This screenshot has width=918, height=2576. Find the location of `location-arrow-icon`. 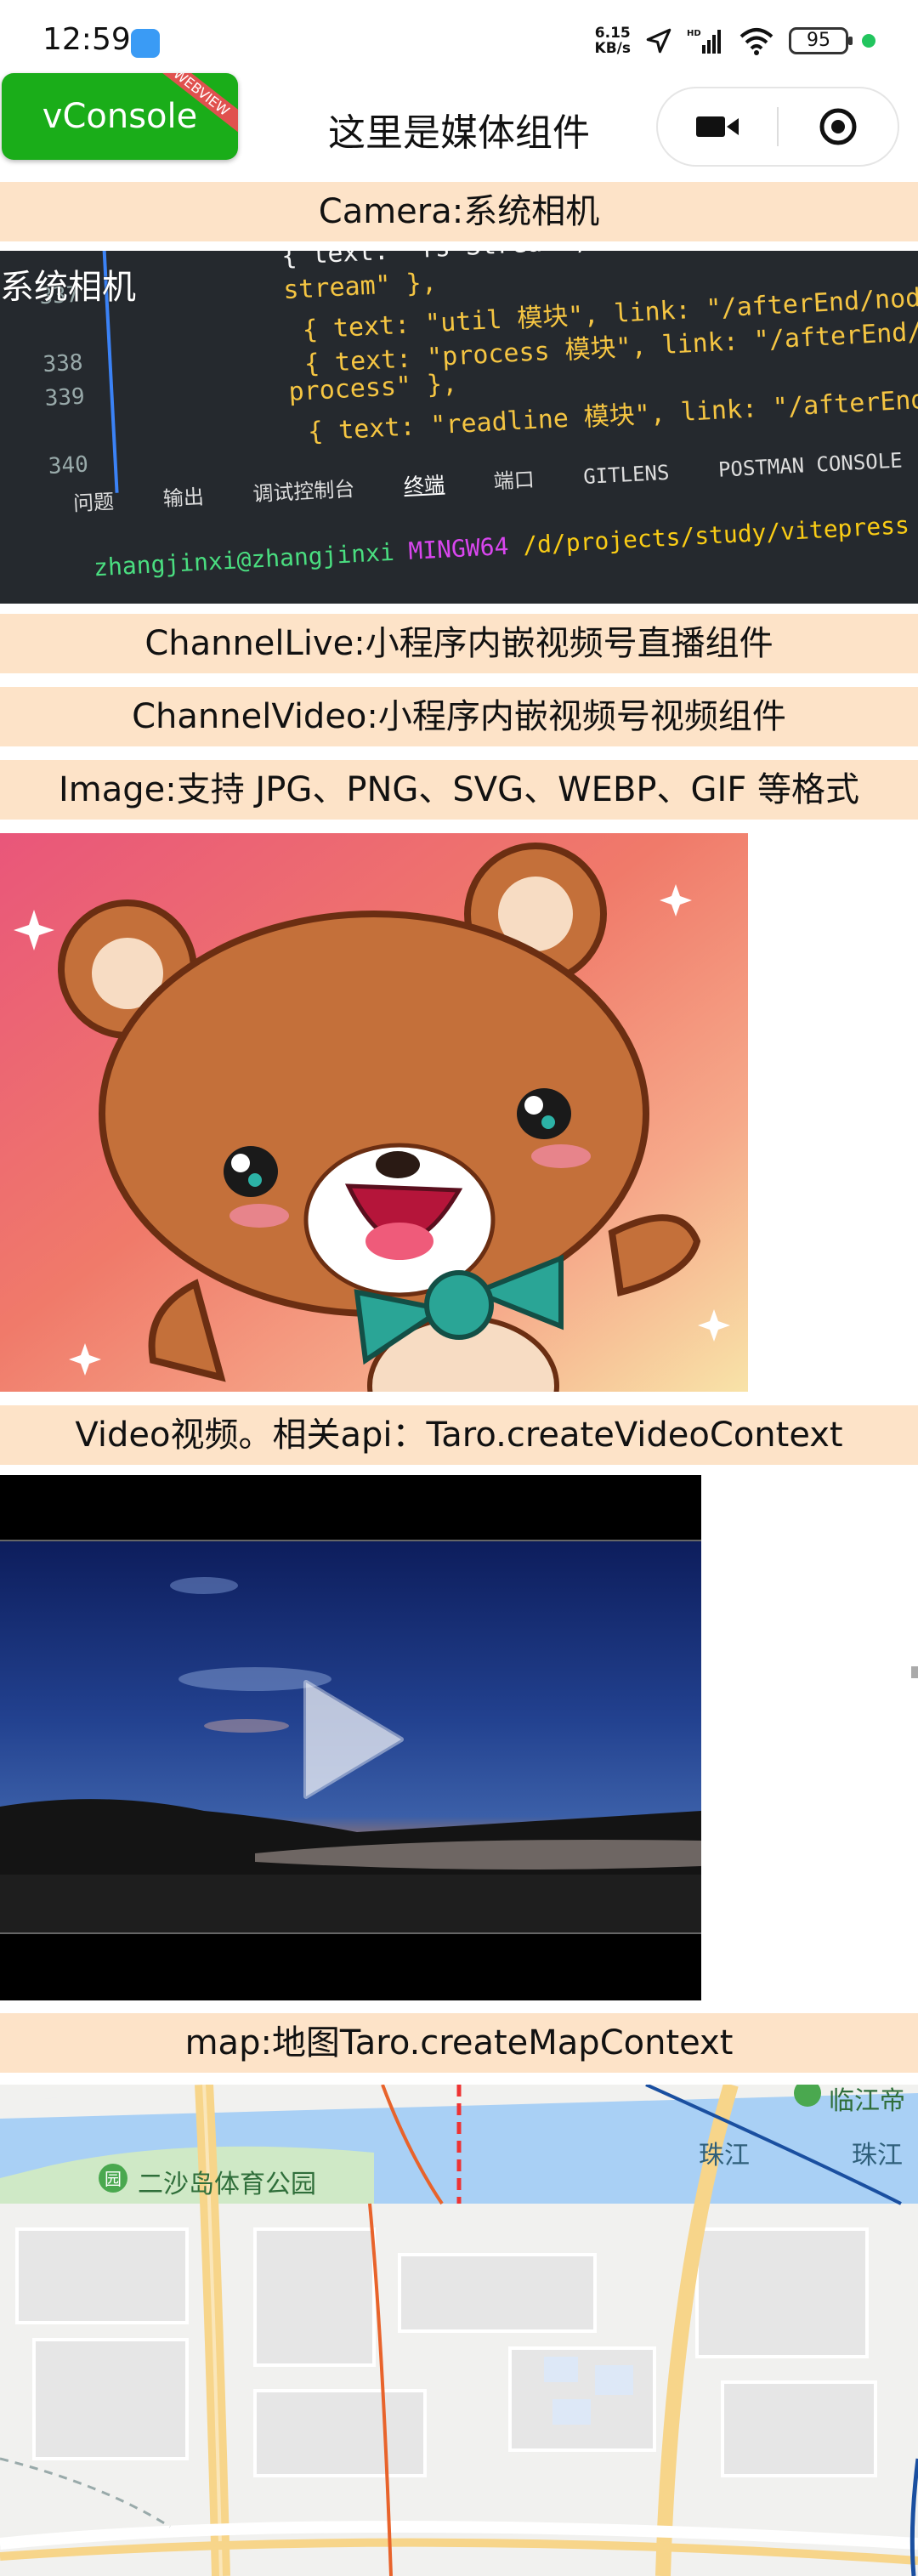

location-arrow-icon is located at coordinates (659, 41).